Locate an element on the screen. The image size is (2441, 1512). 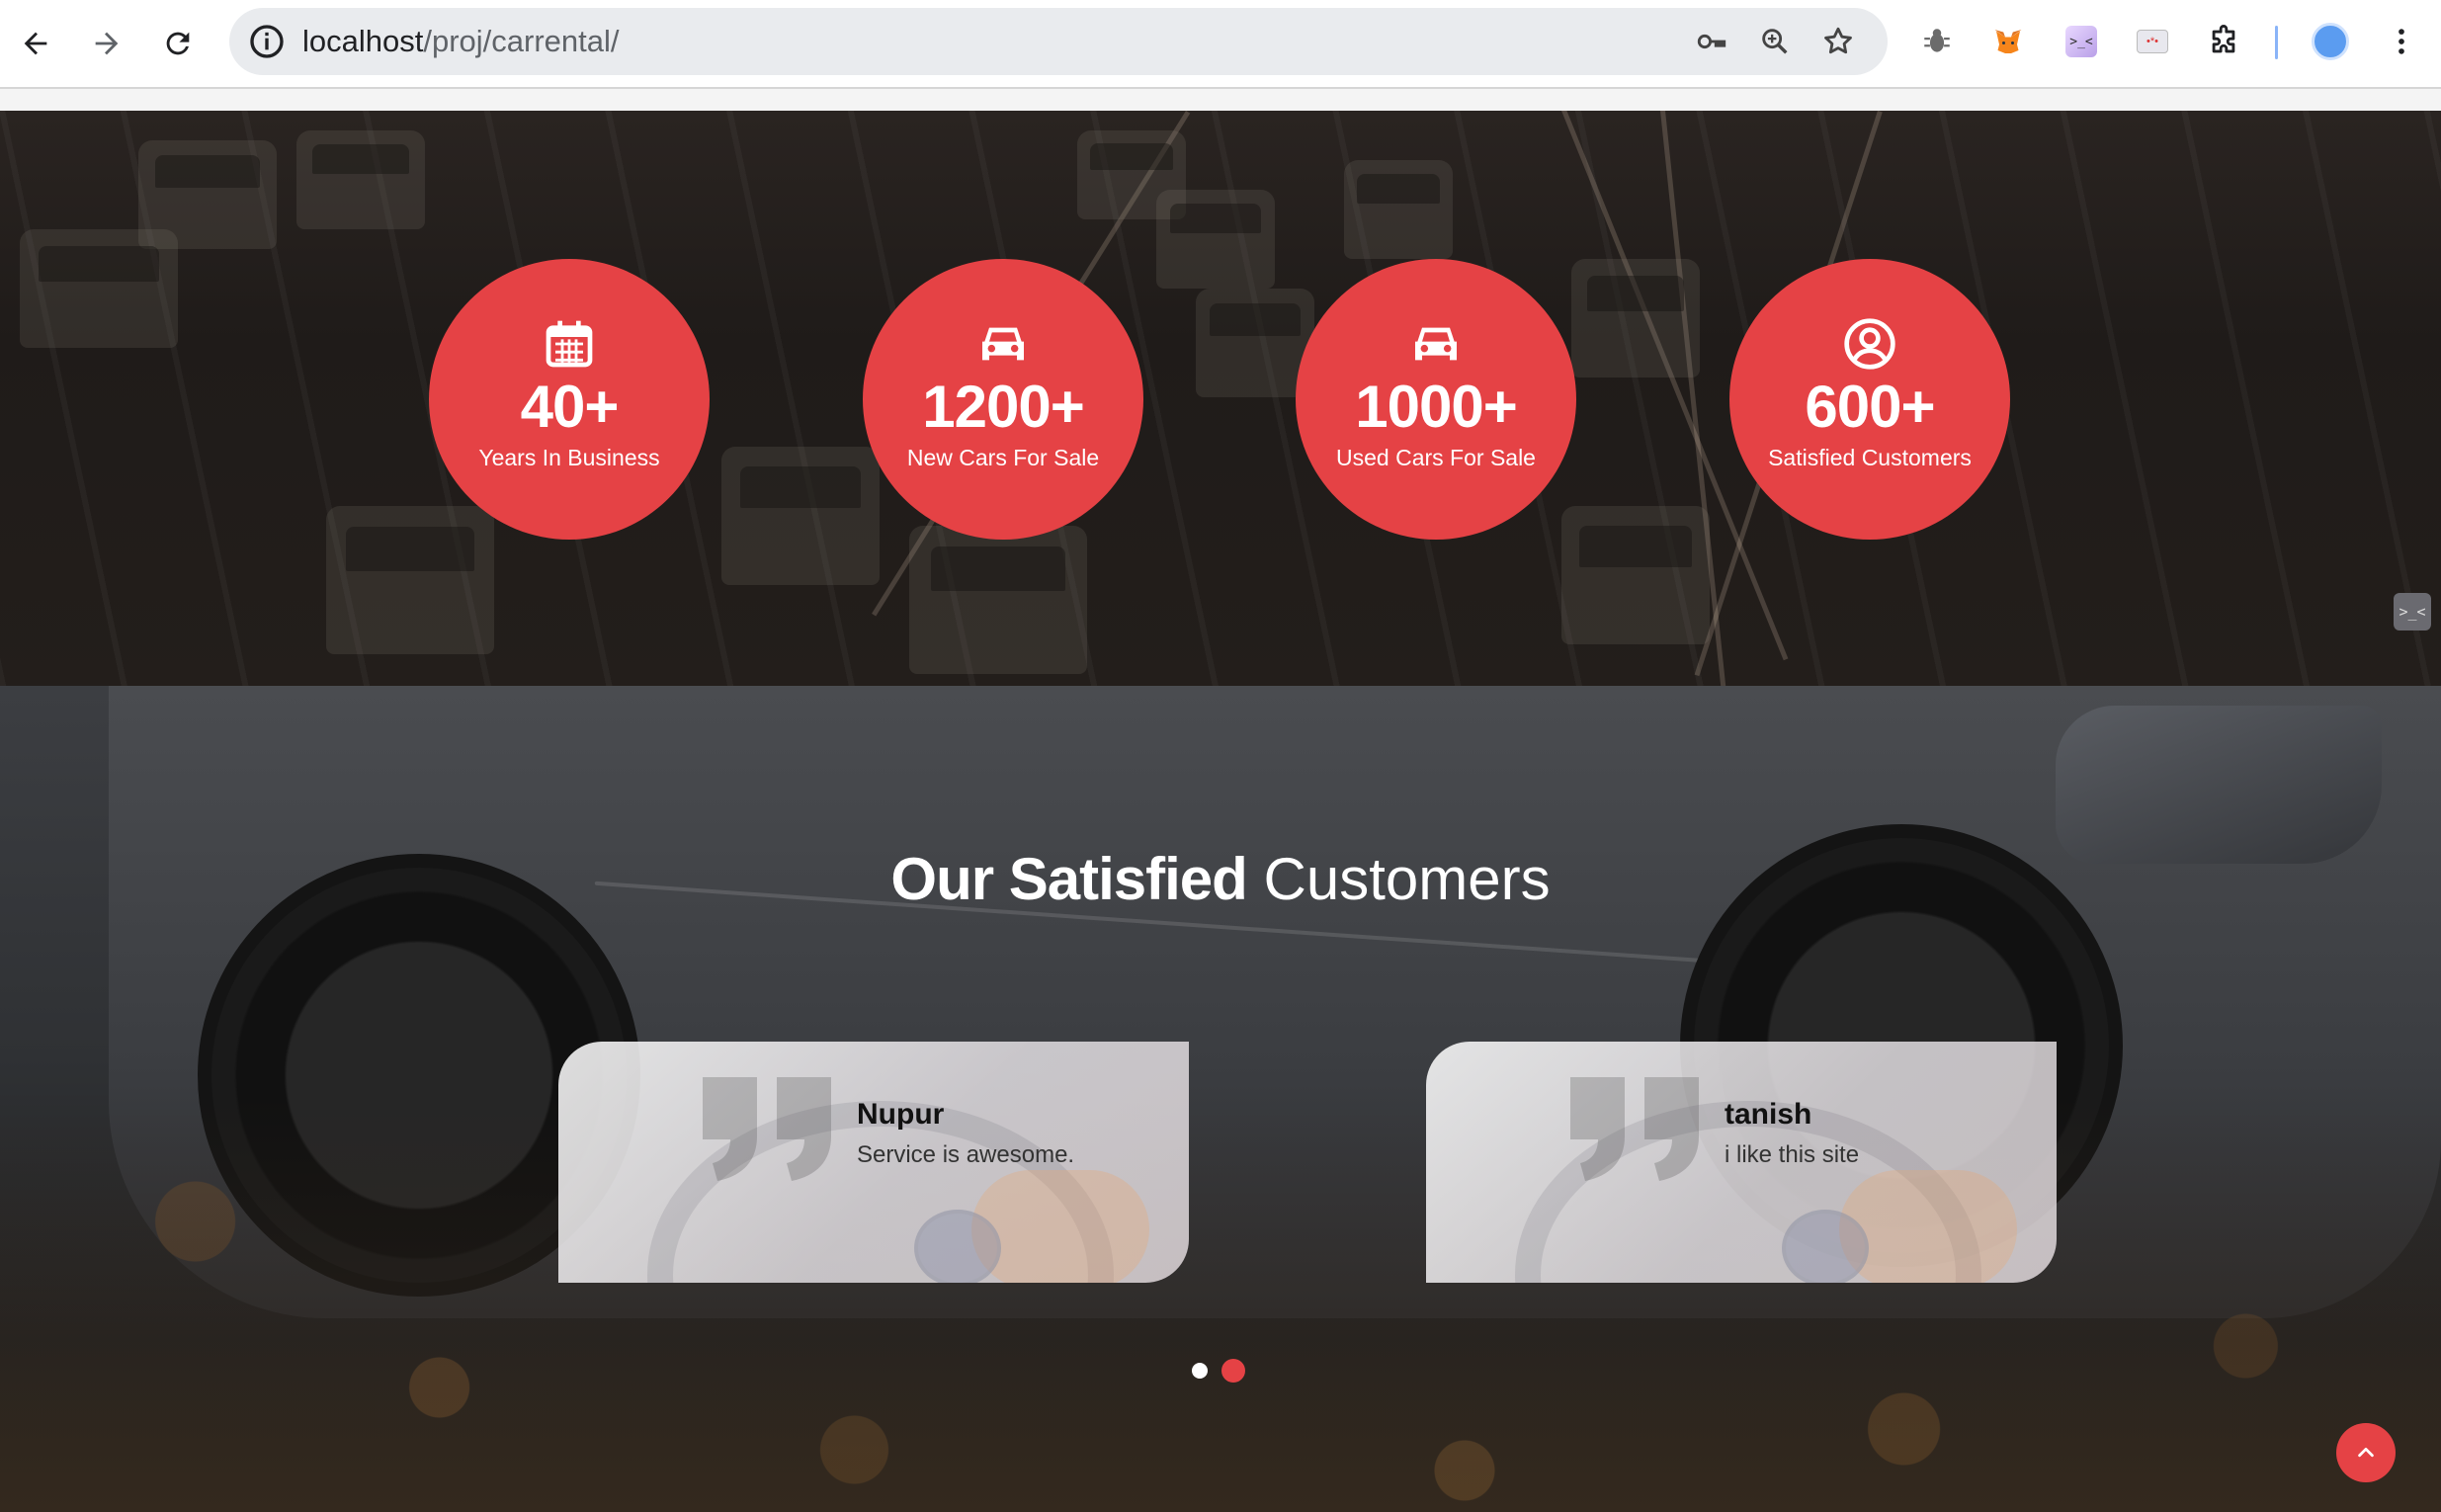
zoom-icon is located at coordinates (1775, 41).